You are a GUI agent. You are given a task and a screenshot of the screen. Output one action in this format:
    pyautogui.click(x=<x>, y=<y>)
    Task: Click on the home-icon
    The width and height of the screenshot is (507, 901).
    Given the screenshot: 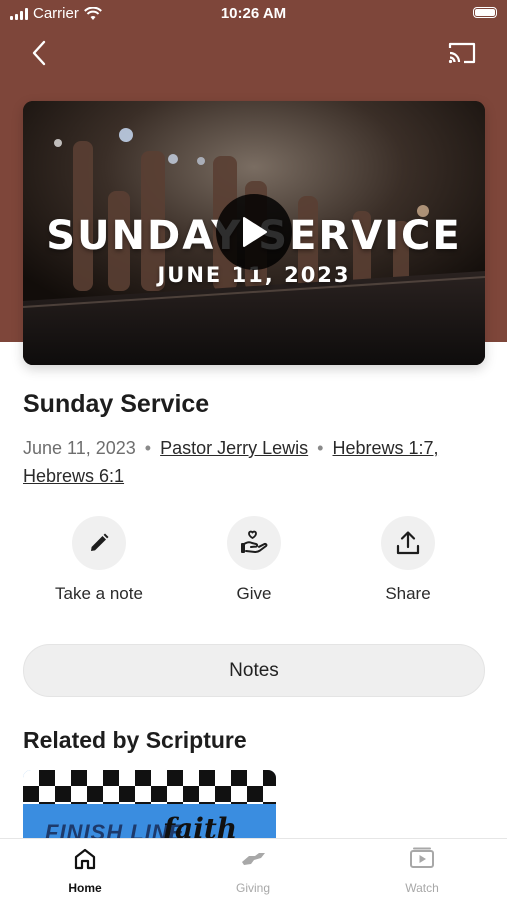 What is the action you would take?
    pyautogui.click(x=85, y=859)
    